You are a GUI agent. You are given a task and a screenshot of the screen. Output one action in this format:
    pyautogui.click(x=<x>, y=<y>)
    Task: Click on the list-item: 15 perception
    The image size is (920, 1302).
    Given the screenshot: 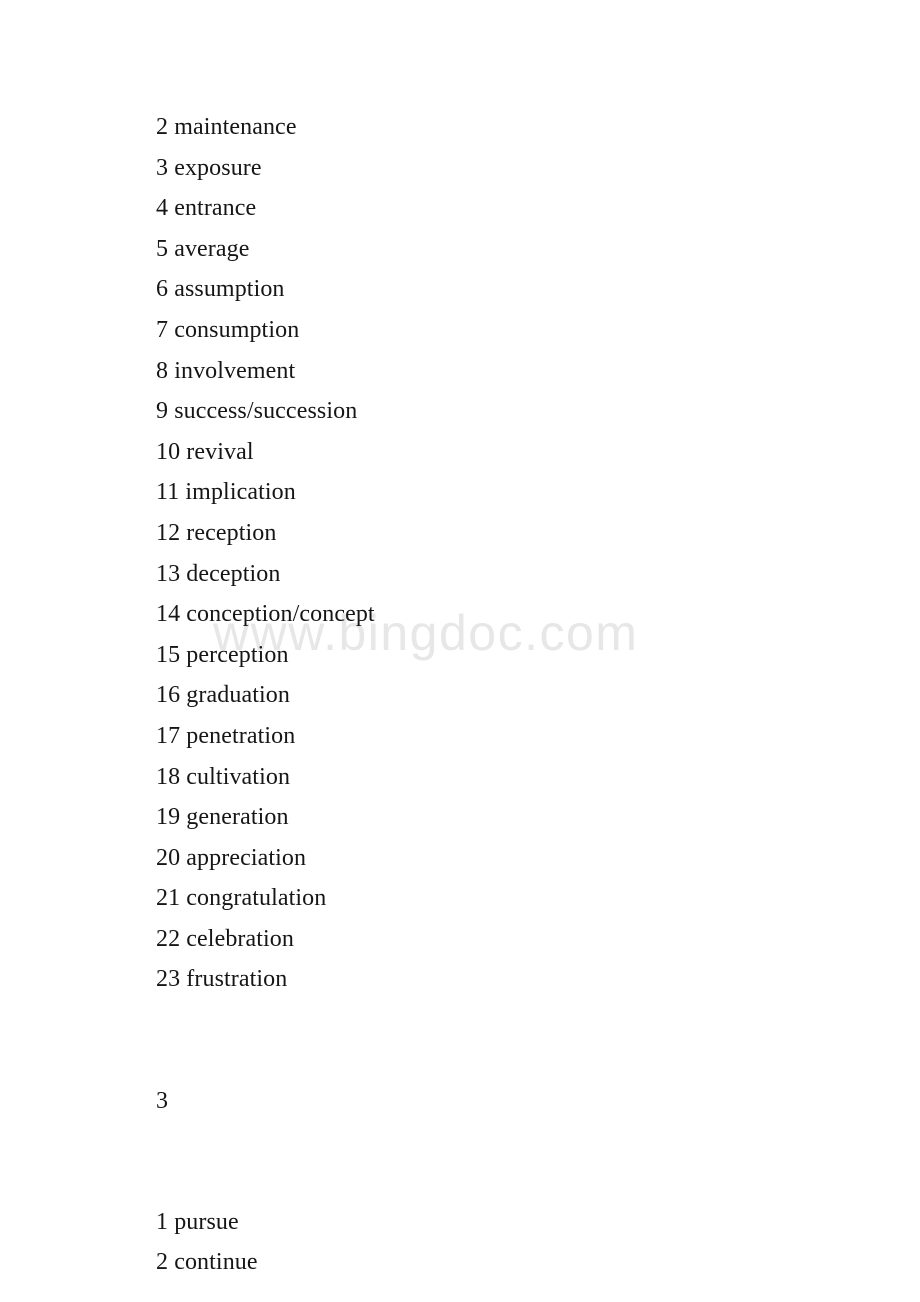 What is the action you would take?
    pyautogui.click(x=222, y=654)
    